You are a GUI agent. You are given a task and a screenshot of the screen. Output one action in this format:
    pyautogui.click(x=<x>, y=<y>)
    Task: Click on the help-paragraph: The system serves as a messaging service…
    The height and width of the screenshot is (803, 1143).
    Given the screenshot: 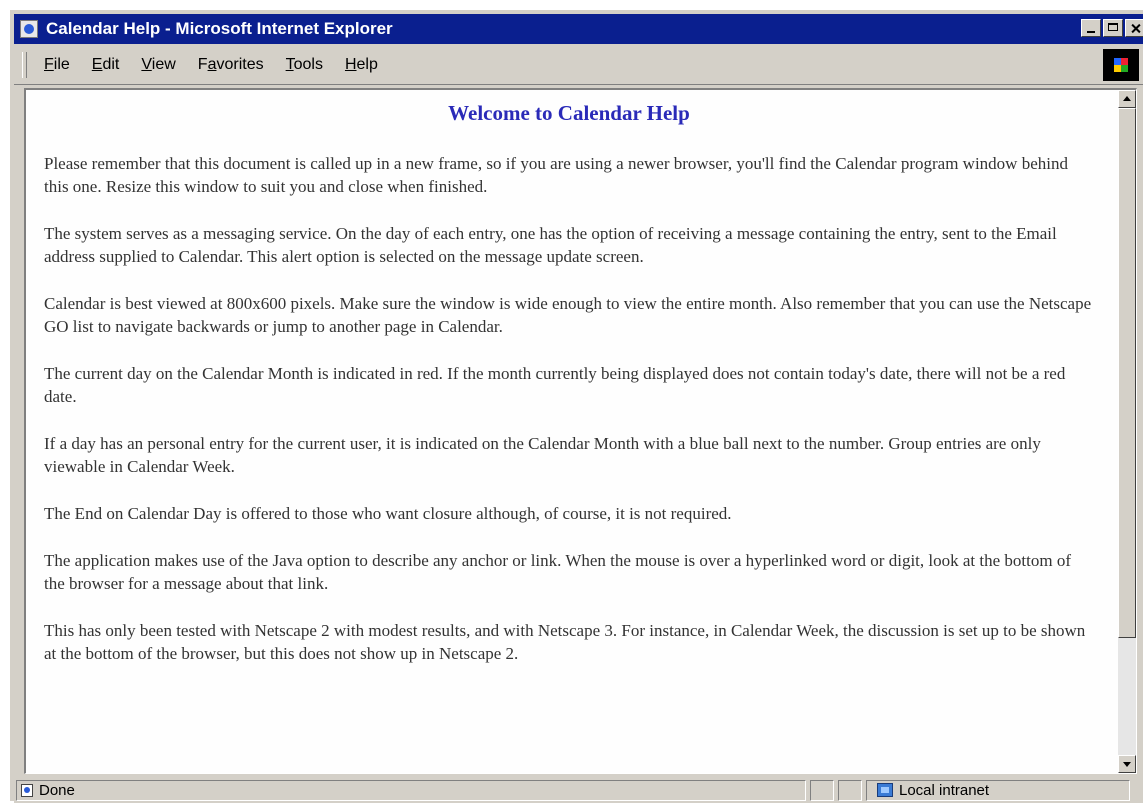 What is the action you would take?
    pyautogui.click(x=550, y=245)
    